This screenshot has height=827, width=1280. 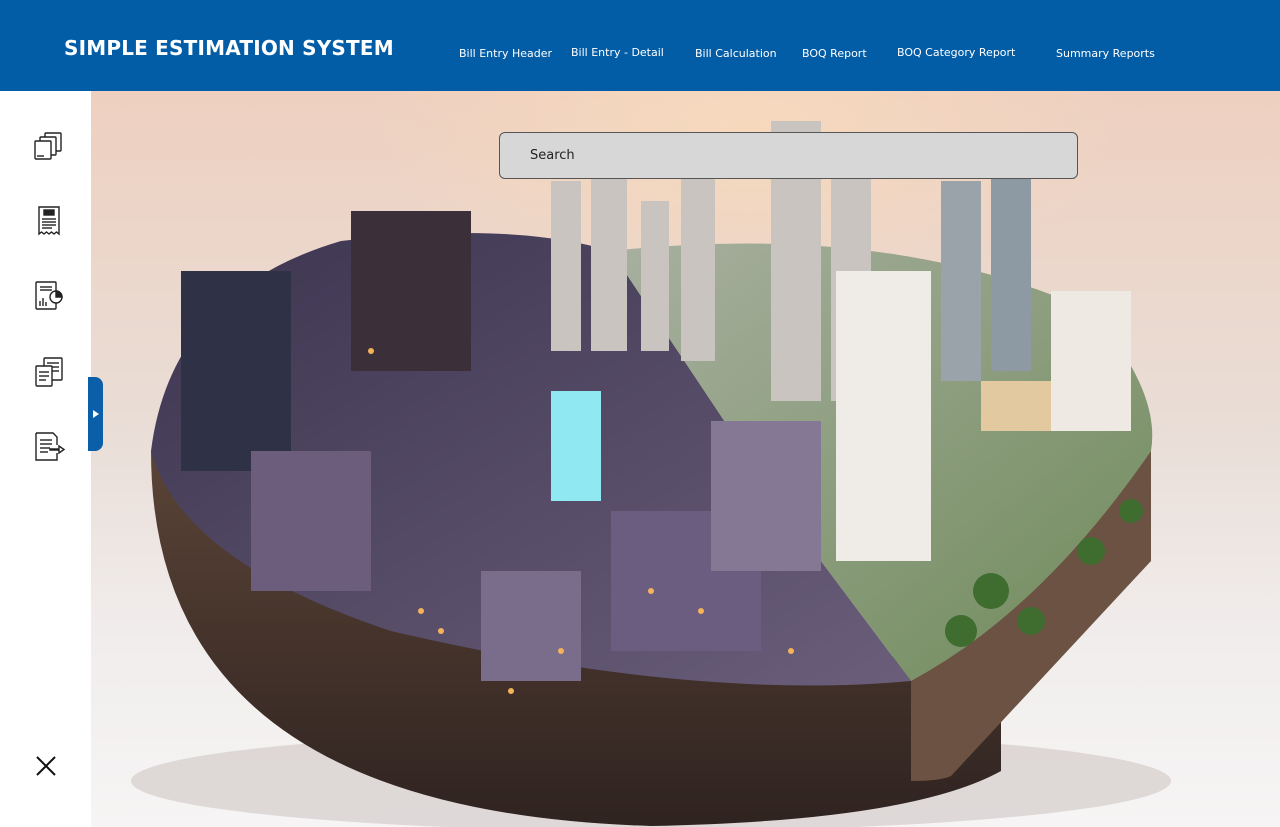 I want to click on nav-bill-entry-detail: Bill Entry - Detail, so click(x=617, y=52).